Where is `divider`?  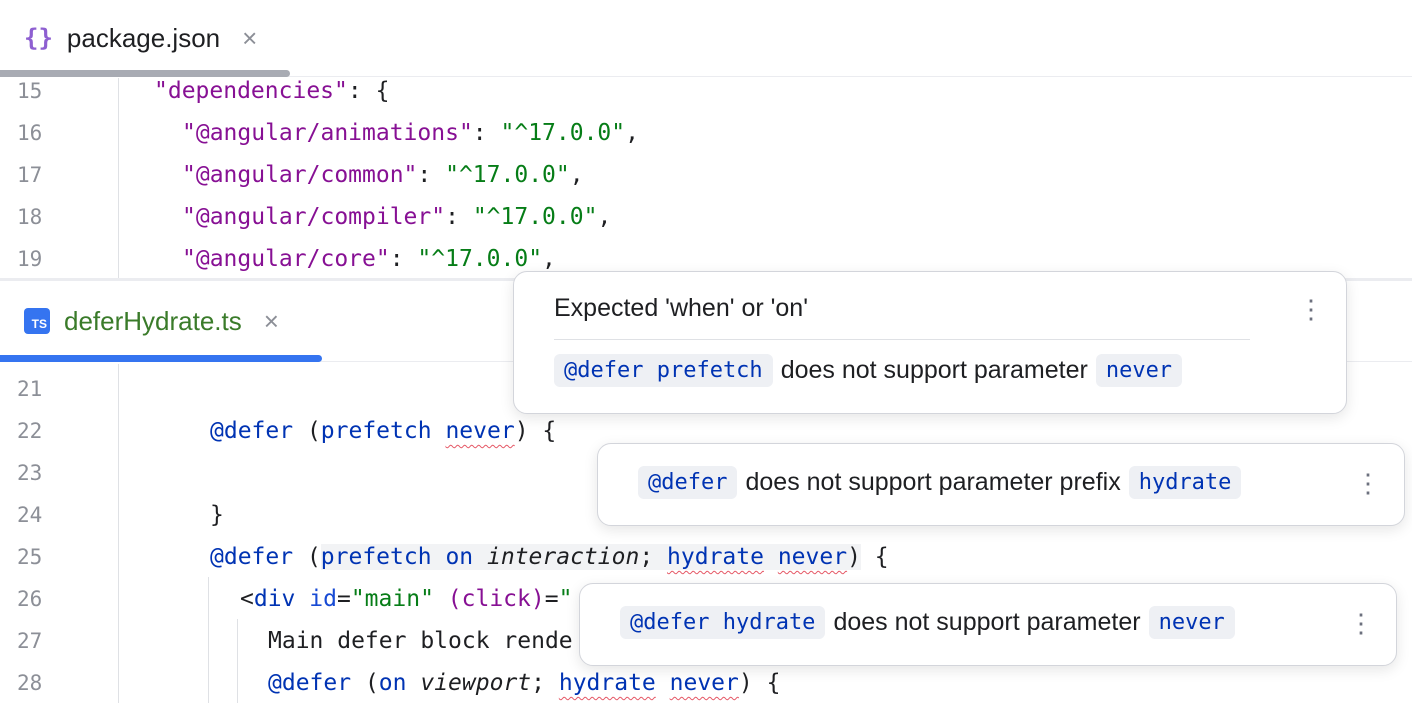 divider is located at coordinates (902, 339).